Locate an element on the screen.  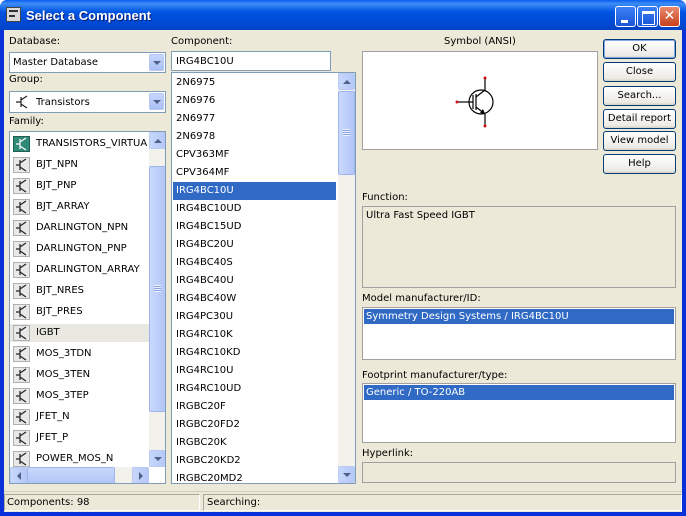
jfet-p-icon is located at coordinates (21, 438).